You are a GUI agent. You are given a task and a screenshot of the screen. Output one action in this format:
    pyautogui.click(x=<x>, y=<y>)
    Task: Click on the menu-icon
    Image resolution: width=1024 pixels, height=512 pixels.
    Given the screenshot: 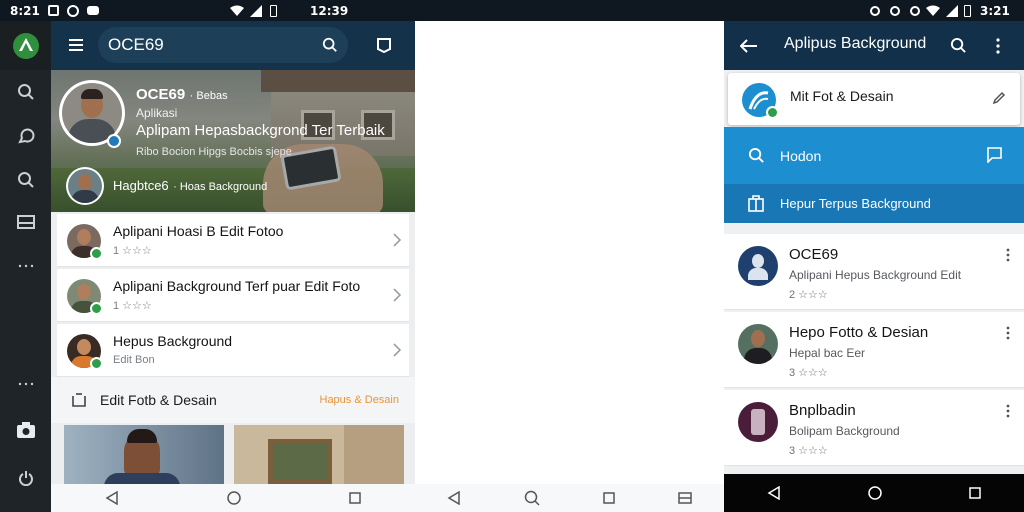 What is the action you would take?
    pyautogui.click(x=76, y=45)
    